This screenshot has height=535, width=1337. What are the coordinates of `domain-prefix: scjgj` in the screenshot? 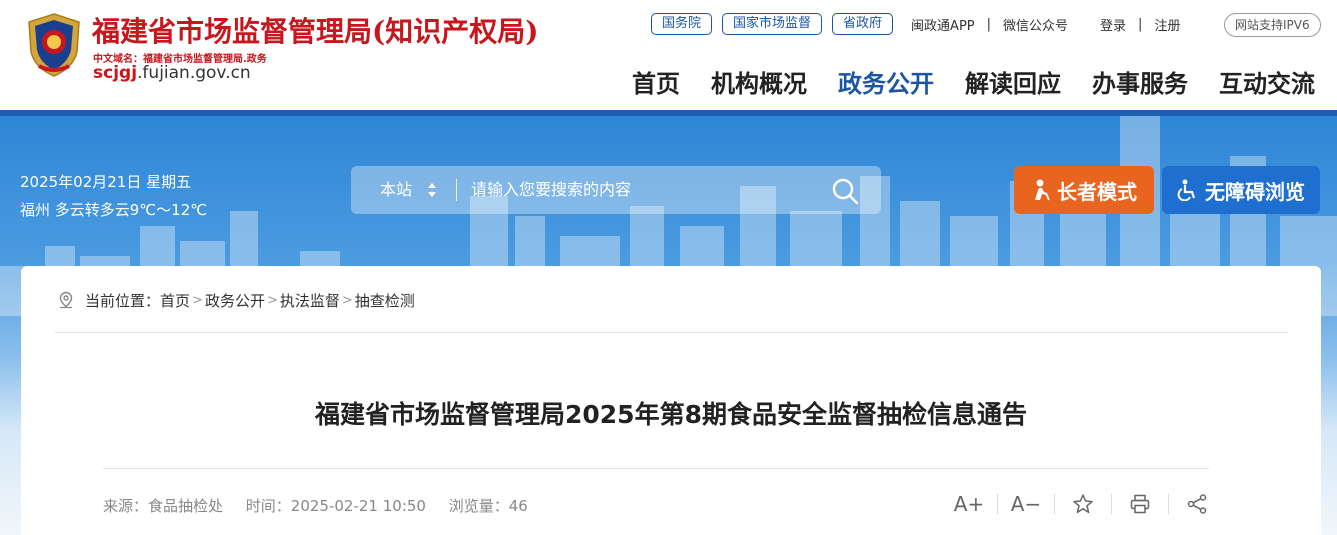 It's located at (115, 73).